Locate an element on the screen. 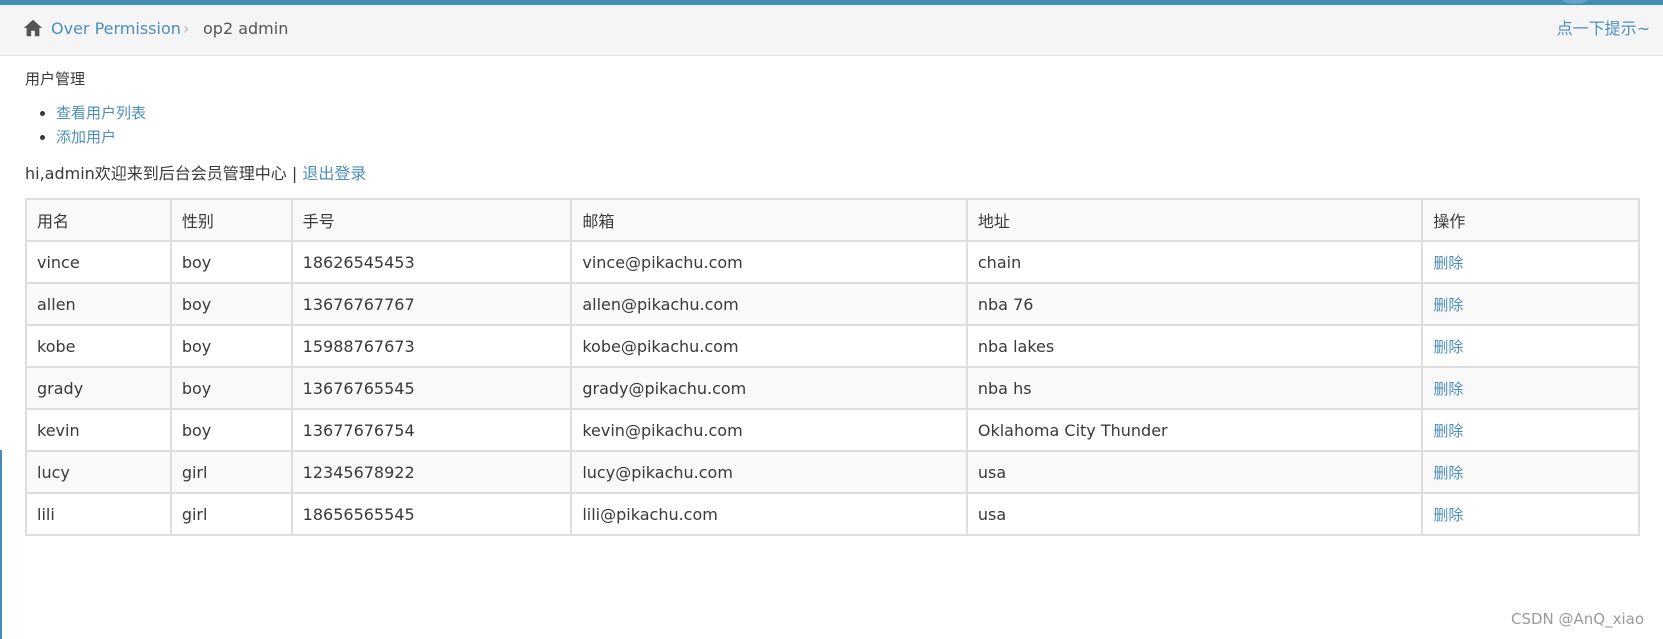 Image resolution: width=1663 pixels, height=639 pixels. cell-phone: 12345678922 is located at coordinates (431, 472).